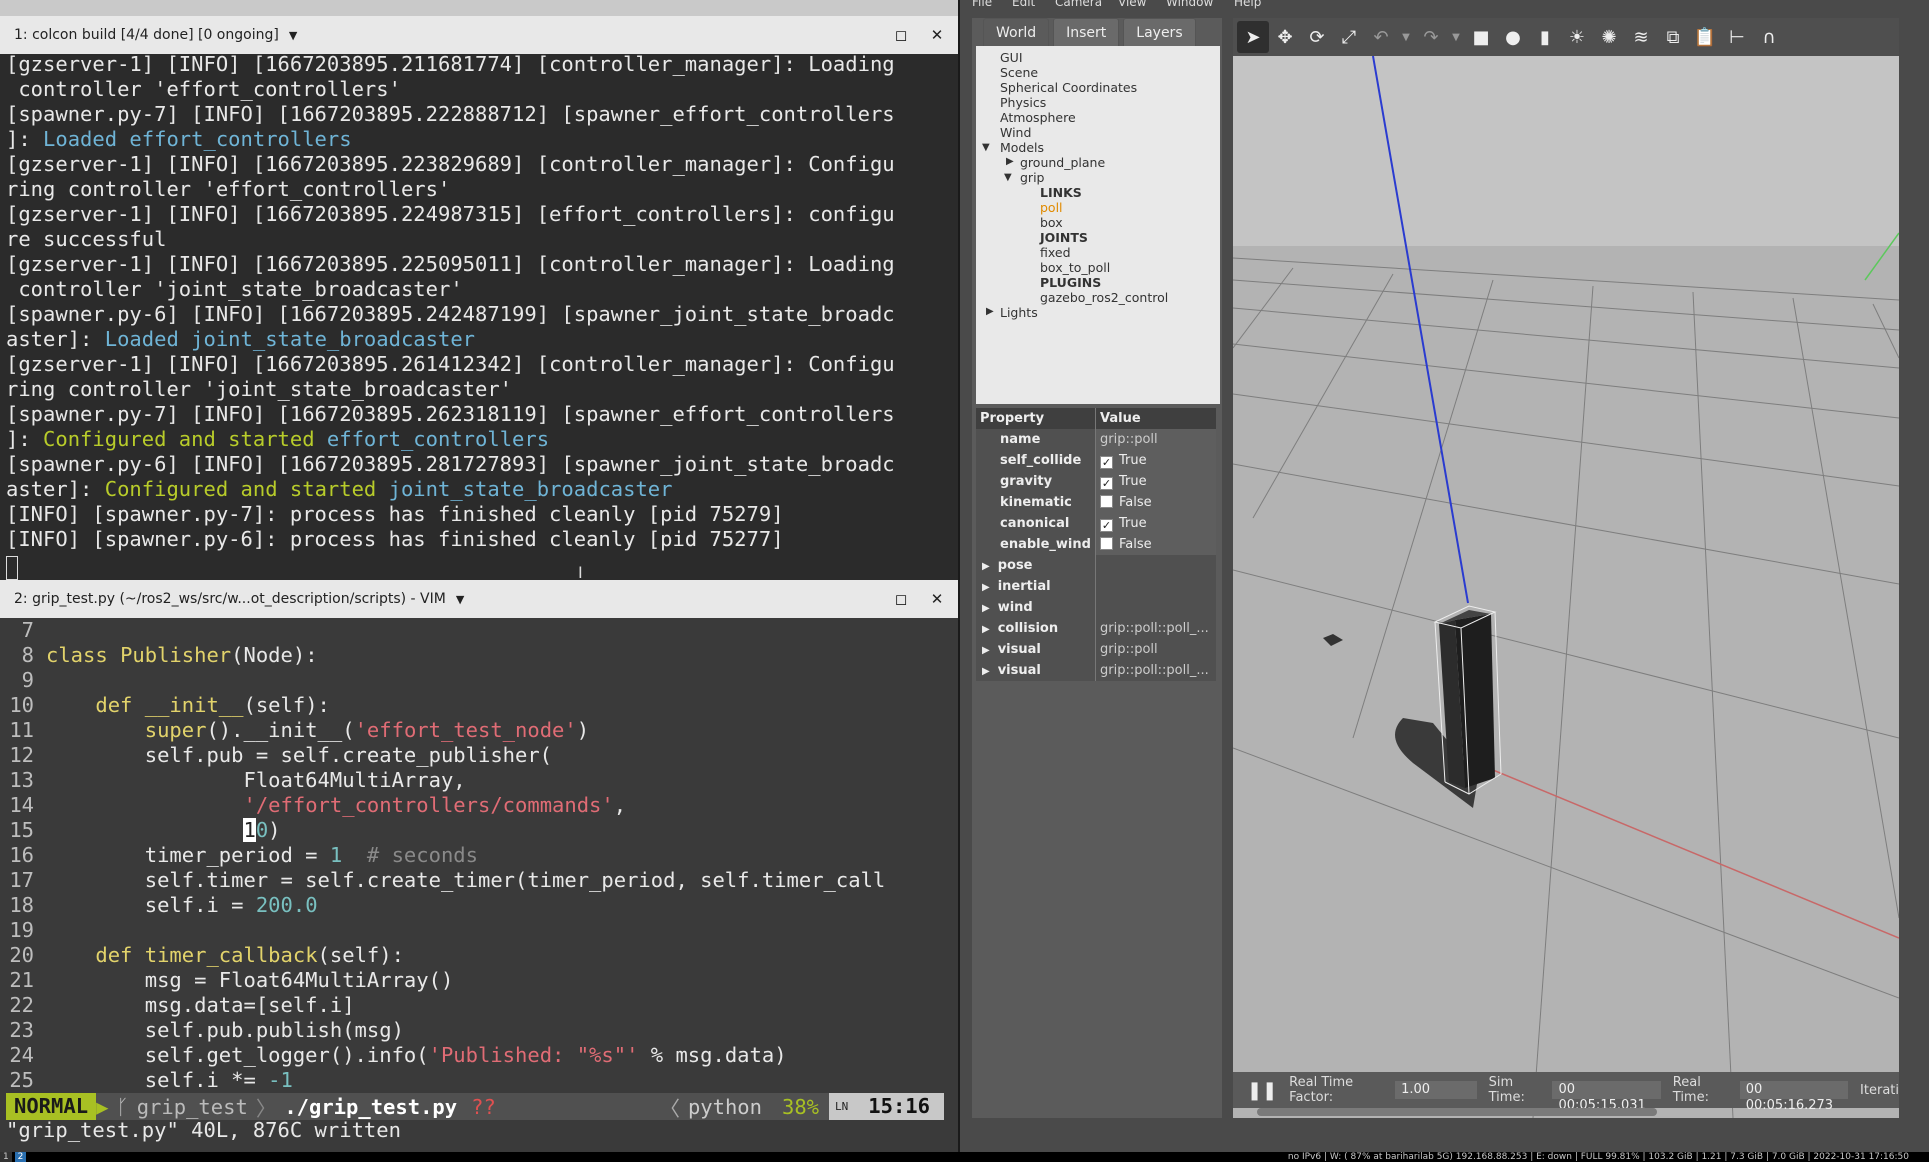 The width and height of the screenshot is (1929, 1162). I want to click on code-line: 25 self.i *= -1, so click(479, 1080).